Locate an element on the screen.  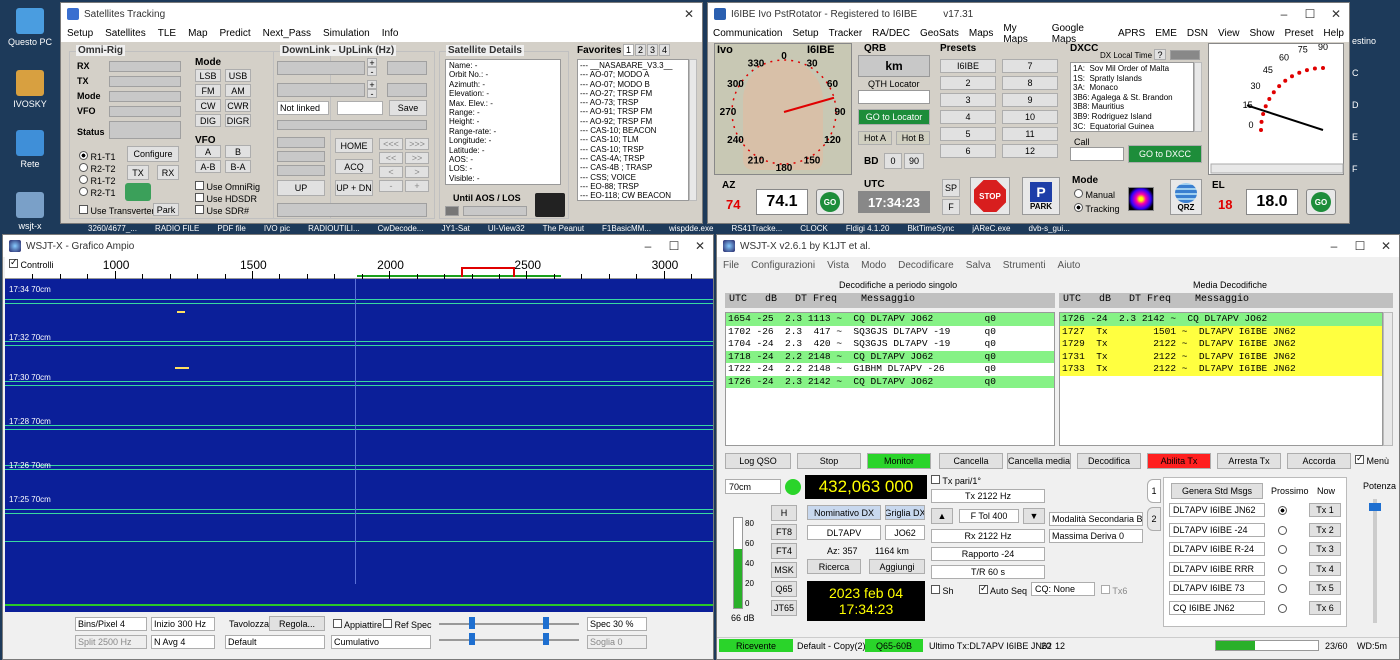
menu-item: Map is located at coordinates (197, 33).